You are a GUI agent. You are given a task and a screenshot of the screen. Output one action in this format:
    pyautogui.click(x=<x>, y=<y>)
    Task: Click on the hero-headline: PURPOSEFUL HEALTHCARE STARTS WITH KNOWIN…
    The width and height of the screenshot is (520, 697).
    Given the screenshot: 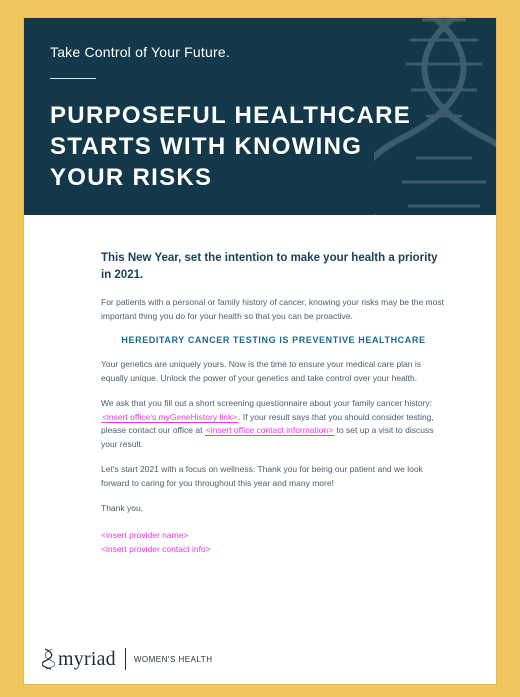 What is the action you would take?
    pyautogui.click(x=231, y=146)
    